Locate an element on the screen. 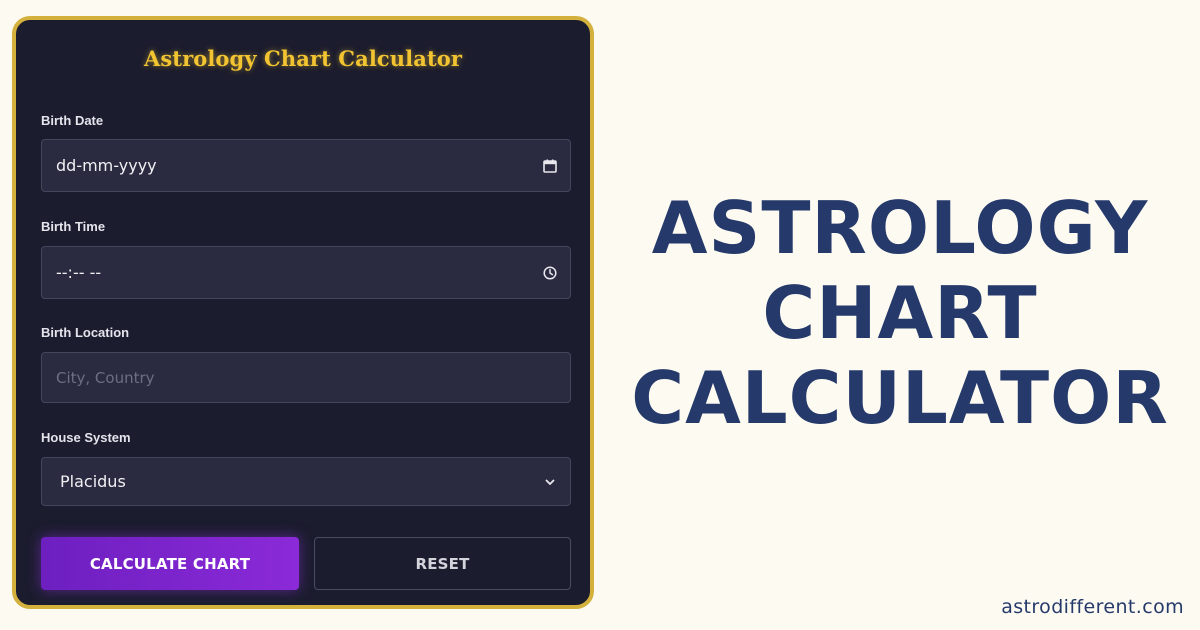 This screenshot has width=1200, height=630. clock-icon is located at coordinates (550, 273).